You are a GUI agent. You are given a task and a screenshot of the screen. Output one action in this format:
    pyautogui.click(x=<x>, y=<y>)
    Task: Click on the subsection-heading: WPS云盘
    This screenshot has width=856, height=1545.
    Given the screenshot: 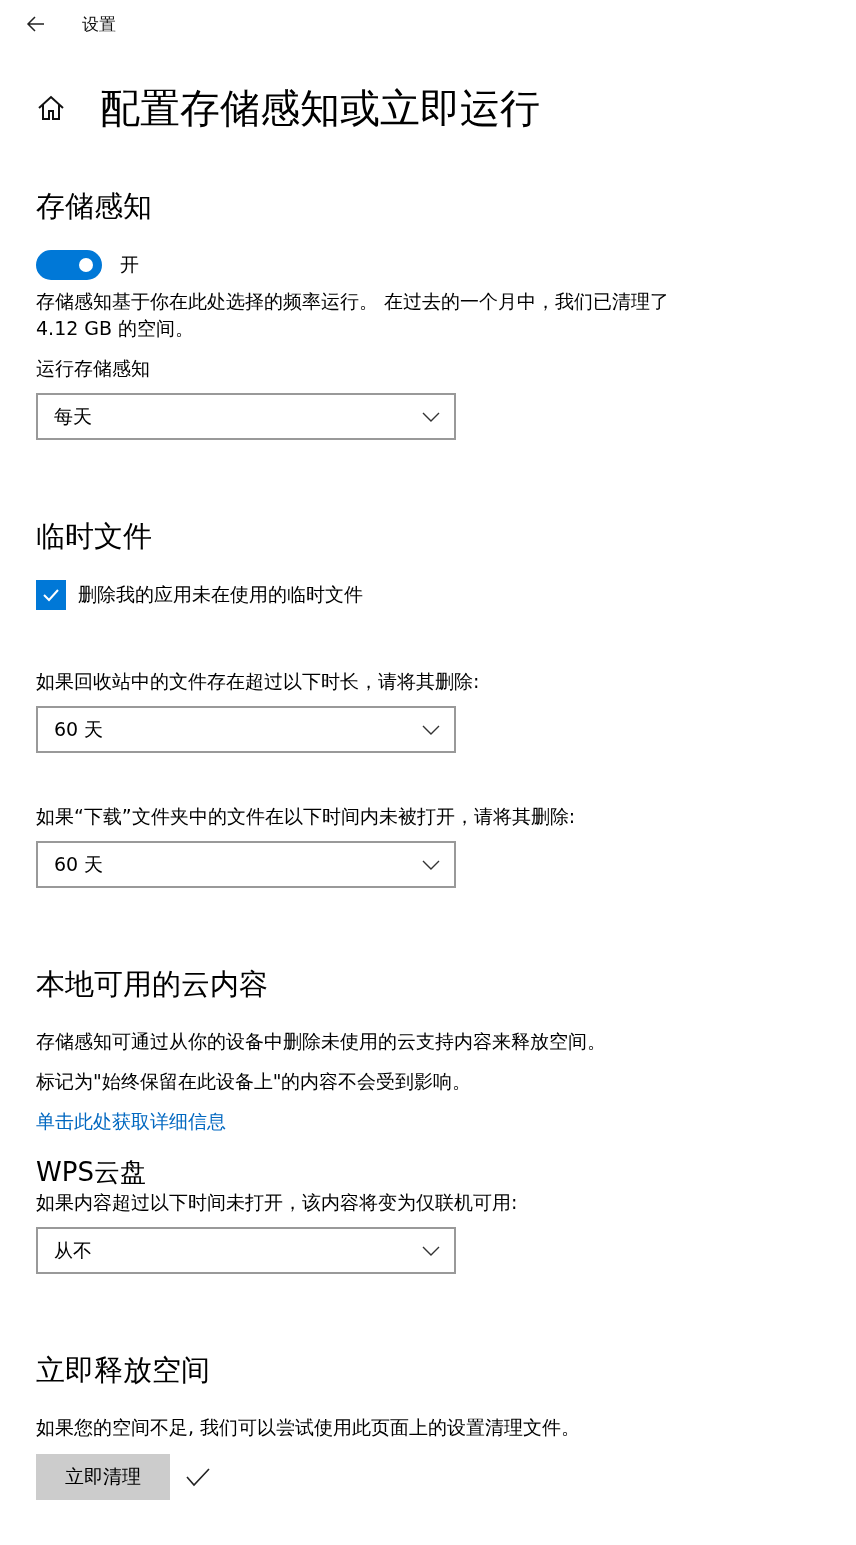 What is the action you would take?
    pyautogui.click(x=91, y=1172)
    